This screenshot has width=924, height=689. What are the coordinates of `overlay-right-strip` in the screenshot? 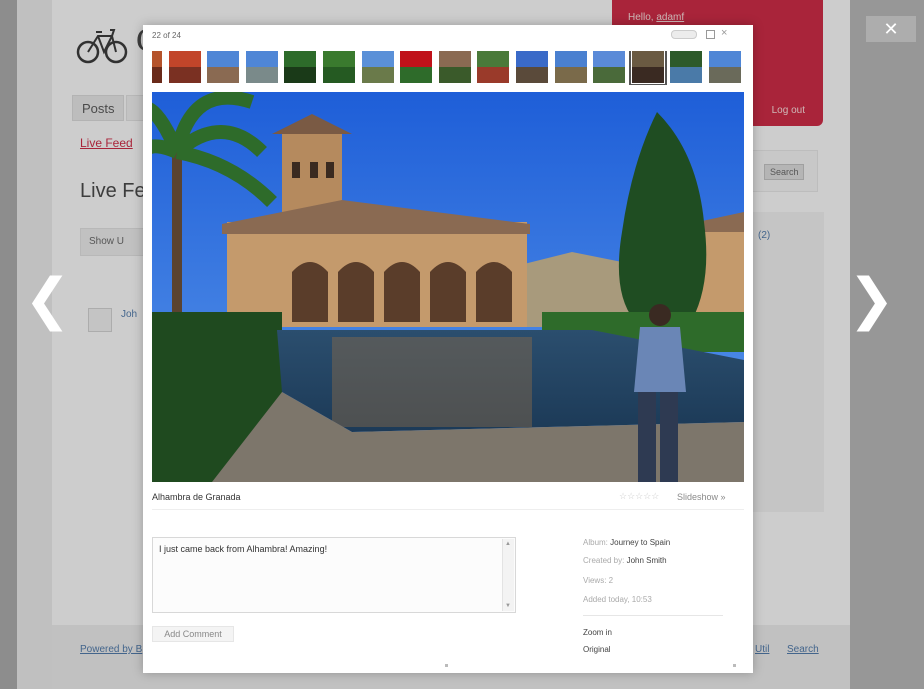 It's located at (887, 344).